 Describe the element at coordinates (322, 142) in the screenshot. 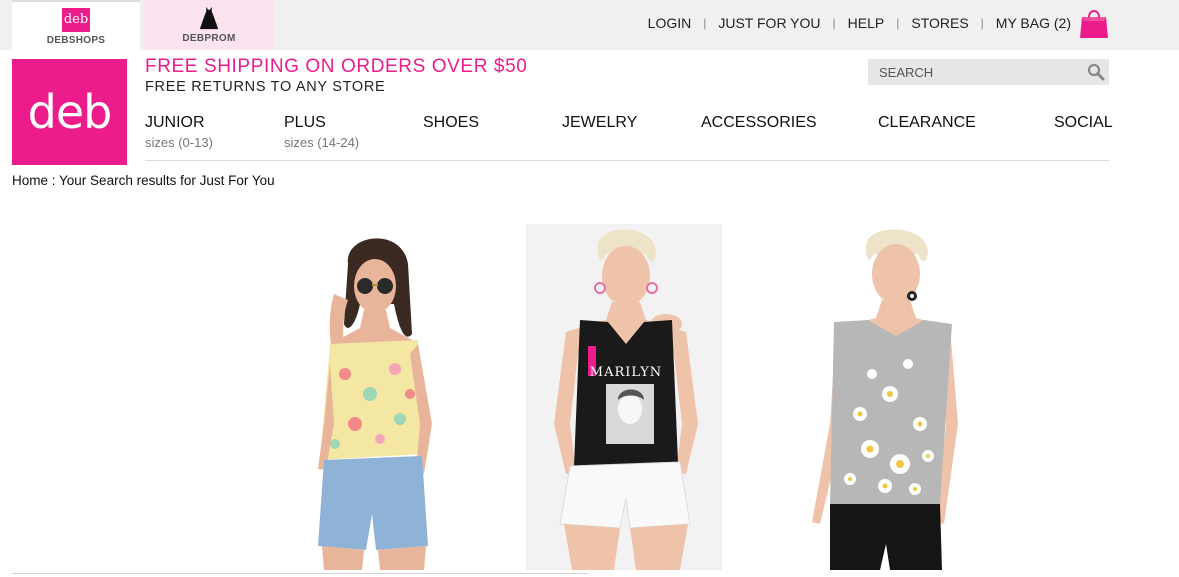

I see `nav-plus-sizes: sizes (14-24)` at that location.